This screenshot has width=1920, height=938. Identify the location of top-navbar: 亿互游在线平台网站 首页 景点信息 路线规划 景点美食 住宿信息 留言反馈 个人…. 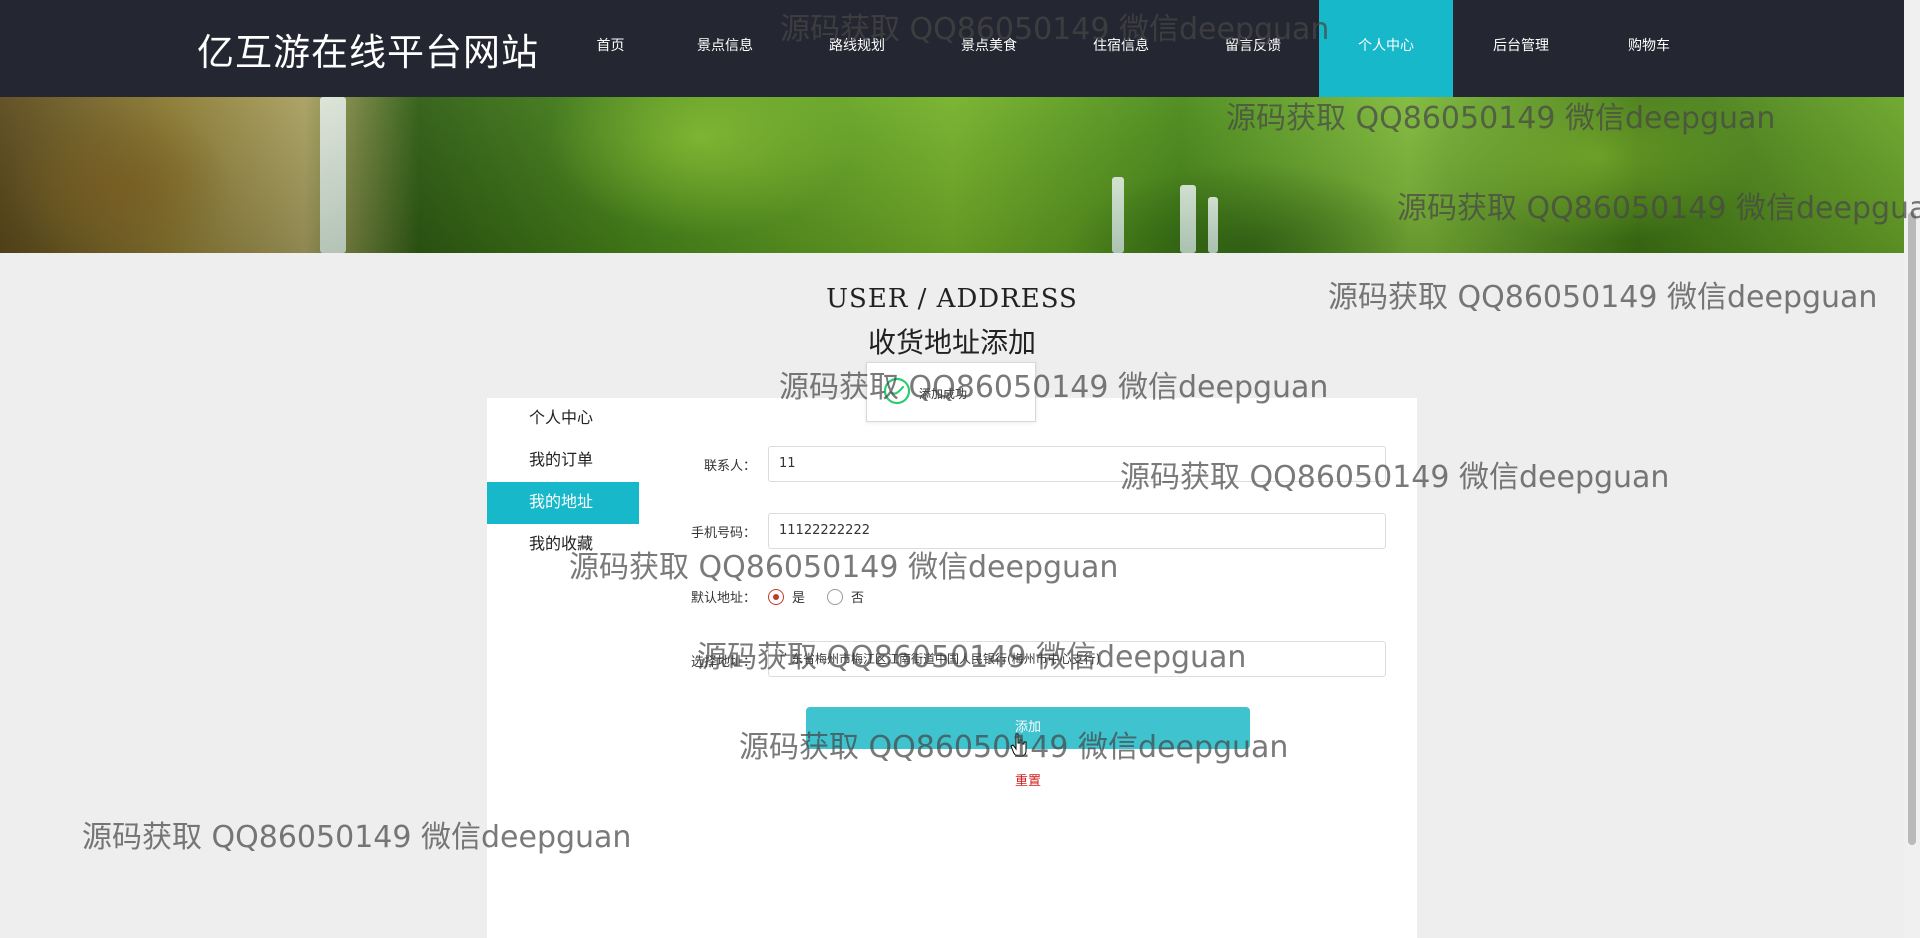
(952, 48).